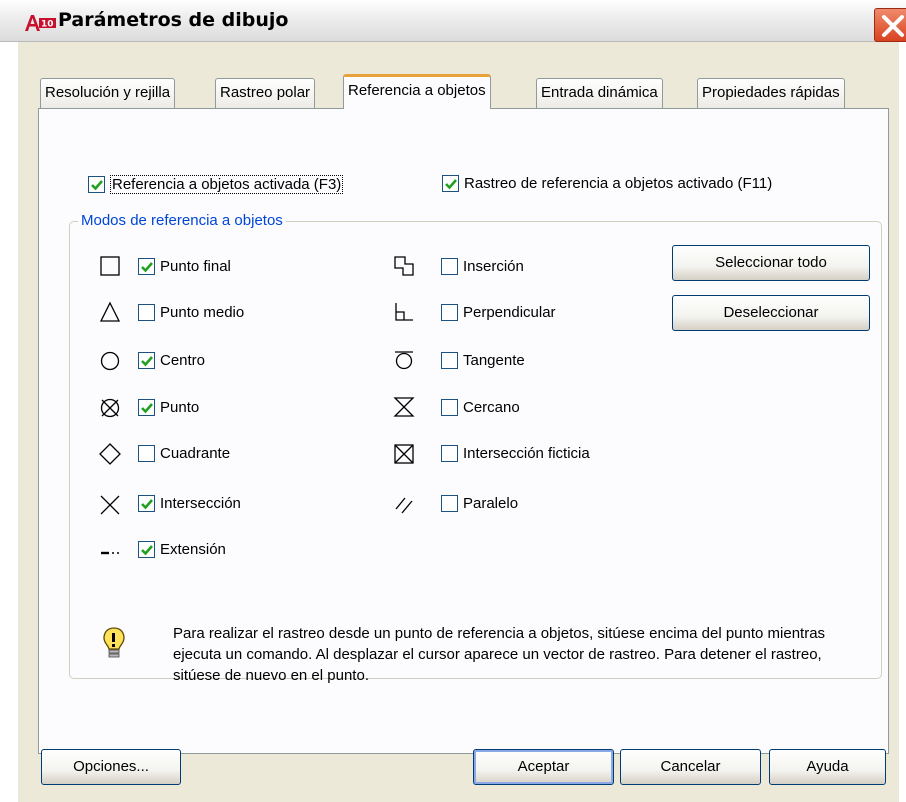  What do you see at coordinates (146, 503) in the screenshot?
I see `intersection-check` at bounding box center [146, 503].